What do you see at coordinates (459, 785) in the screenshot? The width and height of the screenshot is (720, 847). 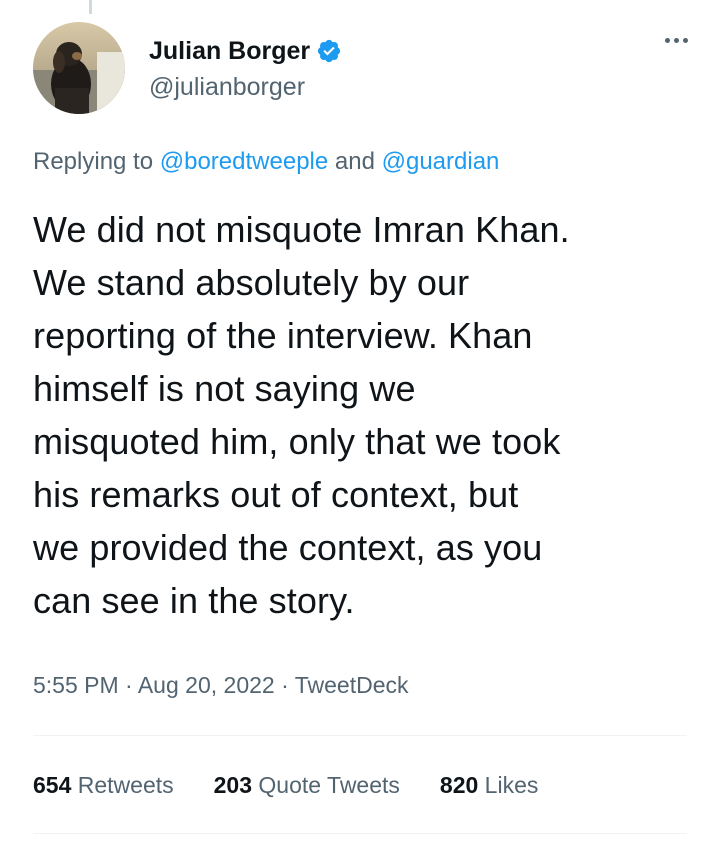 I see `likes-count: 820` at bounding box center [459, 785].